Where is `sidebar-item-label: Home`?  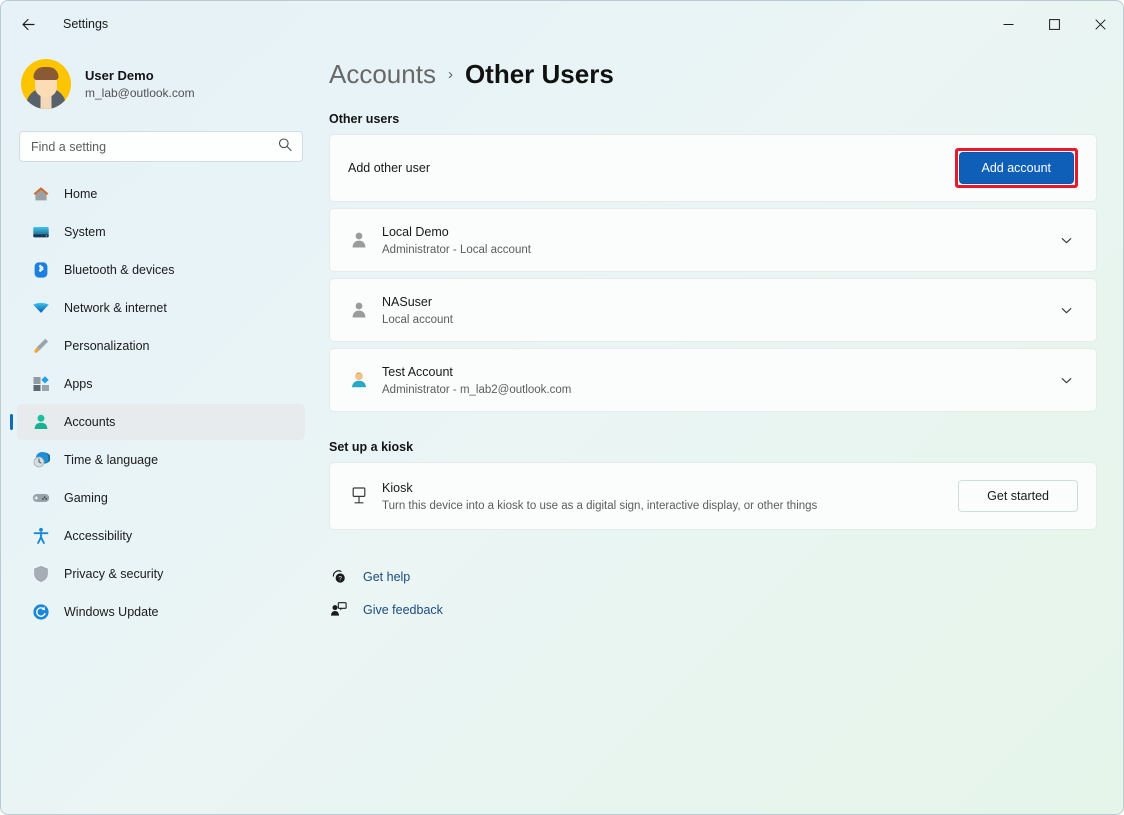 sidebar-item-label: Home is located at coordinates (81, 194).